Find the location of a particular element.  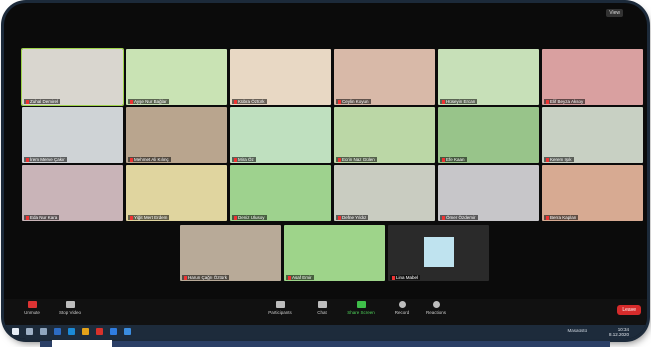

participants-button: Participants is located at coordinates (280, 308).